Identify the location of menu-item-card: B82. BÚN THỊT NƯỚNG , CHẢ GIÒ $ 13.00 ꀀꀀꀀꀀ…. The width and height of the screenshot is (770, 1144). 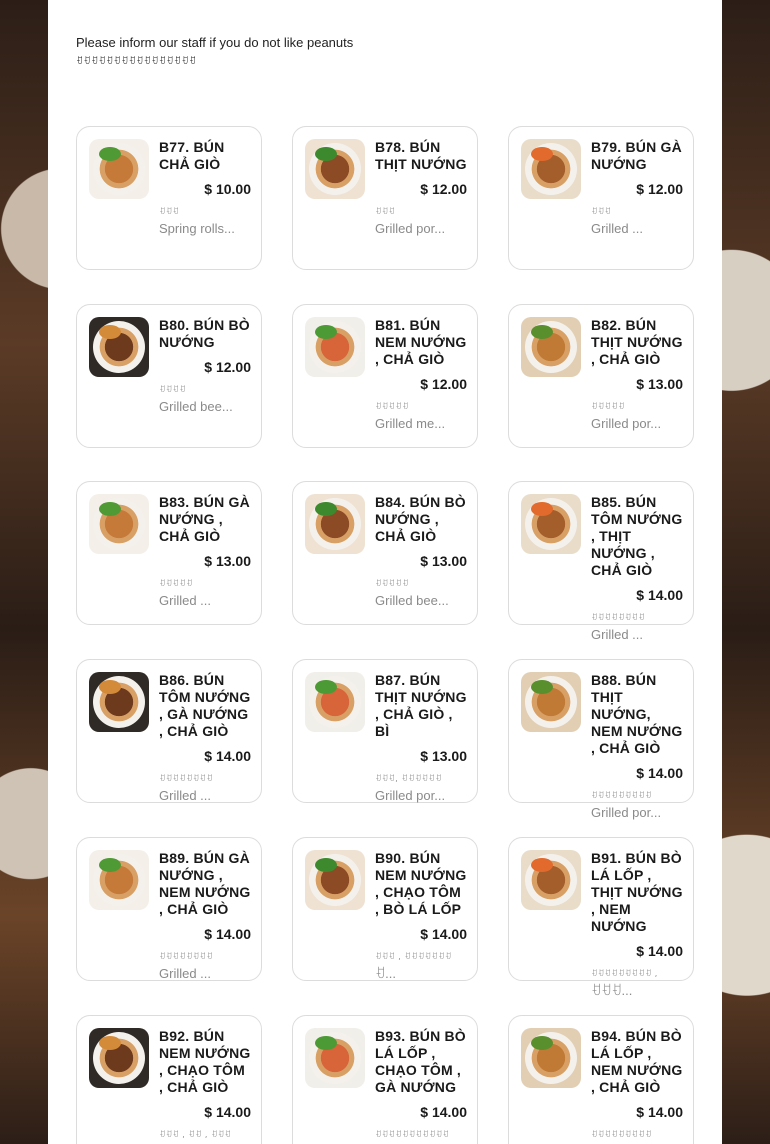
(601, 376).